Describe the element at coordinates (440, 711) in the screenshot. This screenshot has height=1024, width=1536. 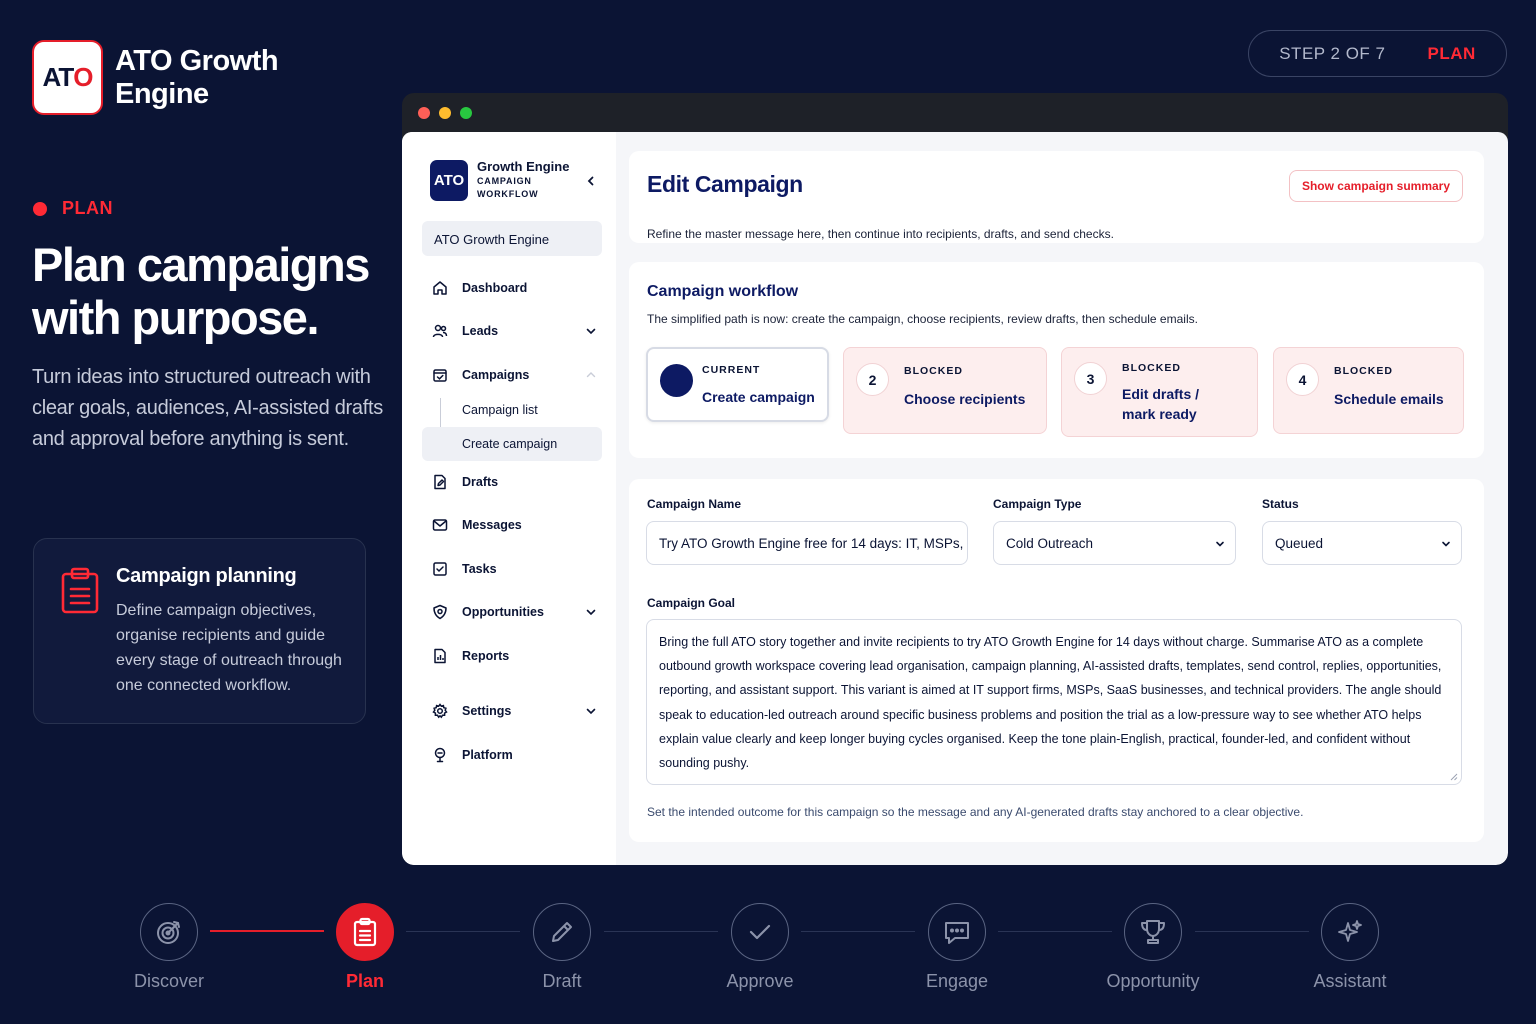
I see `gear-icon` at that location.